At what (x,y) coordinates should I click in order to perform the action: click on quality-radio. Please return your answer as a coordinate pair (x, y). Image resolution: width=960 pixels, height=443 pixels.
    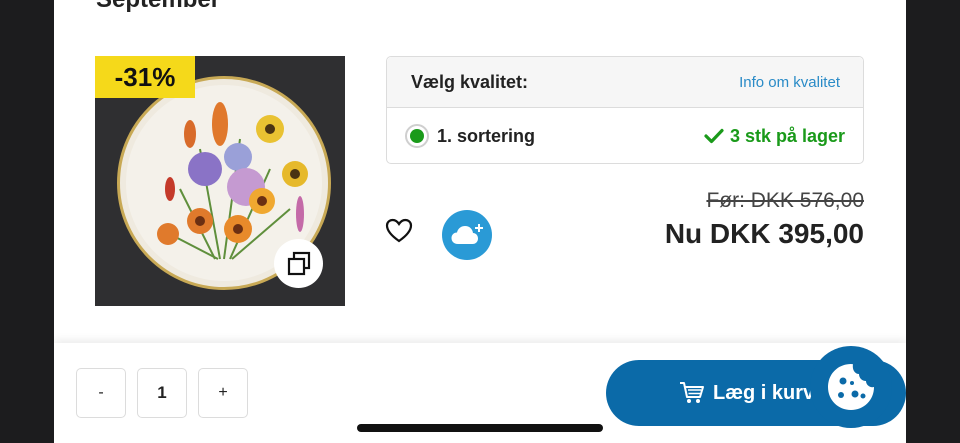
    Looking at the image, I should click on (417, 136).